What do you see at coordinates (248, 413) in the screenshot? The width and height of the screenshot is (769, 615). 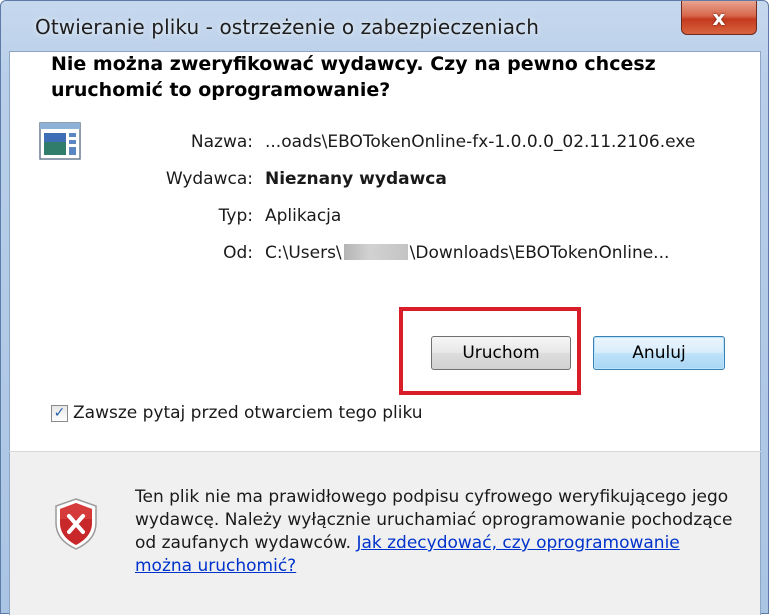 I see `always-ask-label: Zawsze pytaj przed otwarciem tego pliku` at bounding box center [248, 413].